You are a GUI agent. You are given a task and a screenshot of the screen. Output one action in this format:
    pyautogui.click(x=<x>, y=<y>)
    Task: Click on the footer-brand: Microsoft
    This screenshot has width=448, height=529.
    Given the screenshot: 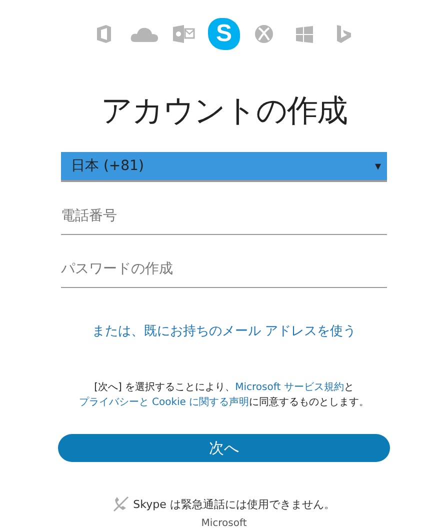 What is the action you would take?
    pyautogui.click(x=224, y=523)
    